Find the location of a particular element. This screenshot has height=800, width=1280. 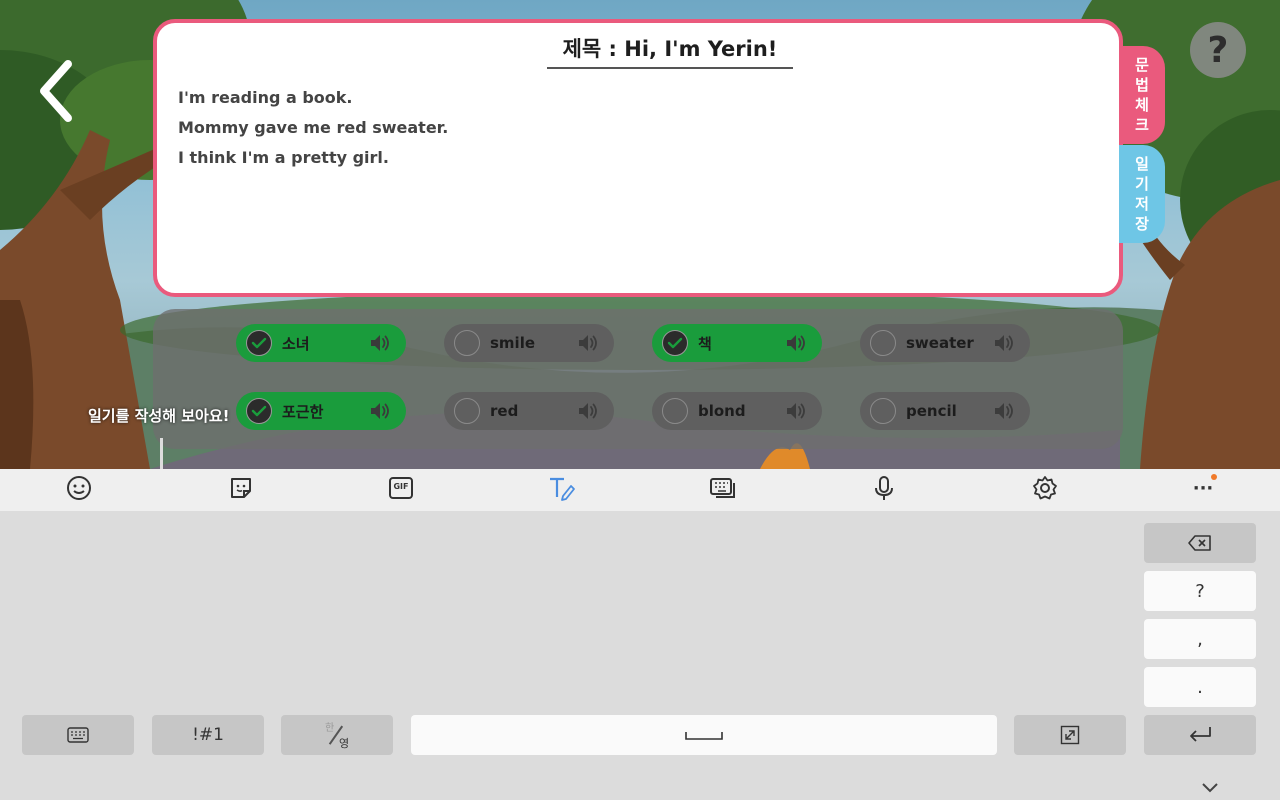

enter-icon is located at coordinates (1200, 734).